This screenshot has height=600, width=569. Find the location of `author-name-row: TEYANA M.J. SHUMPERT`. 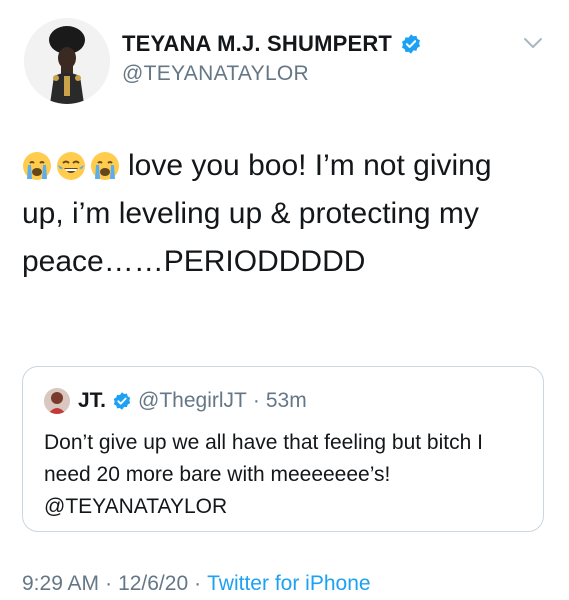

author-name-row: TEYANA M.J. SHUMPERT is located at coordinates (272, 44).